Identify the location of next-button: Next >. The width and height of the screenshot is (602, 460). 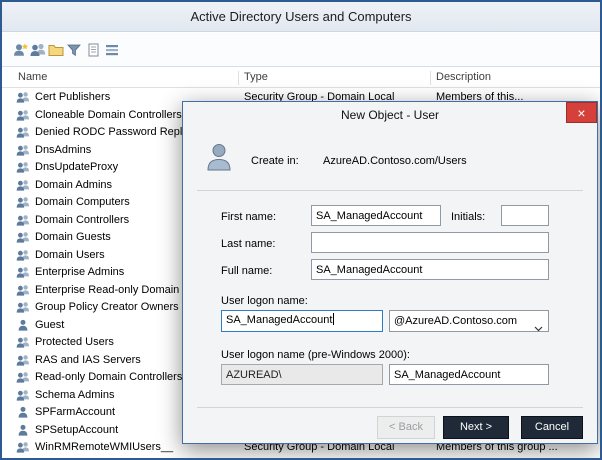
(476, 427).